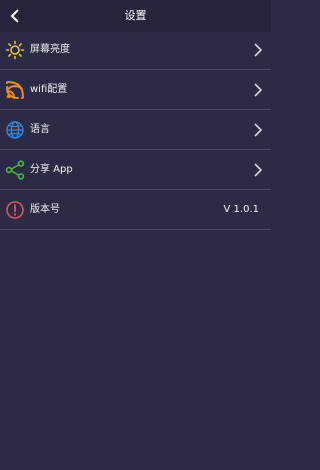  I want to click on settings-item-label: 屏幕亮度, so click(50, 49).